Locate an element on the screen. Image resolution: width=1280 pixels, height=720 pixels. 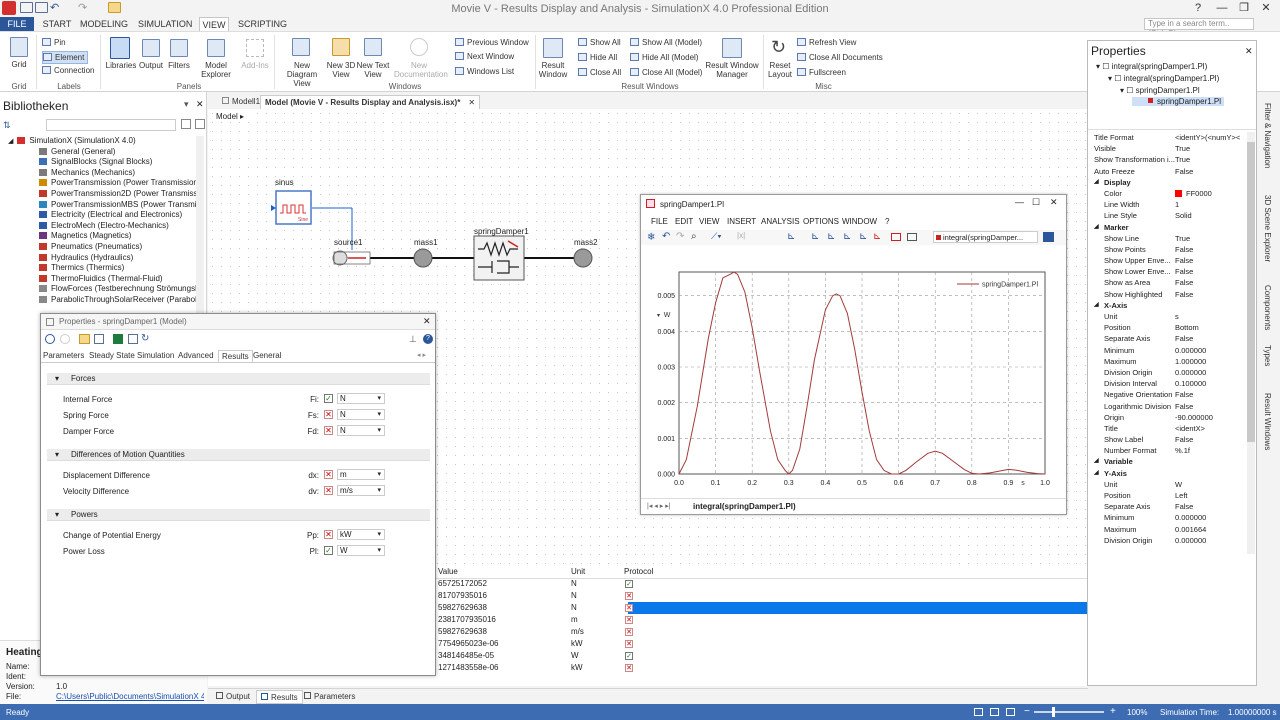
dock-3d-scene-explorer: 3D Scene Explorer is located at coordinates (1267, 228).